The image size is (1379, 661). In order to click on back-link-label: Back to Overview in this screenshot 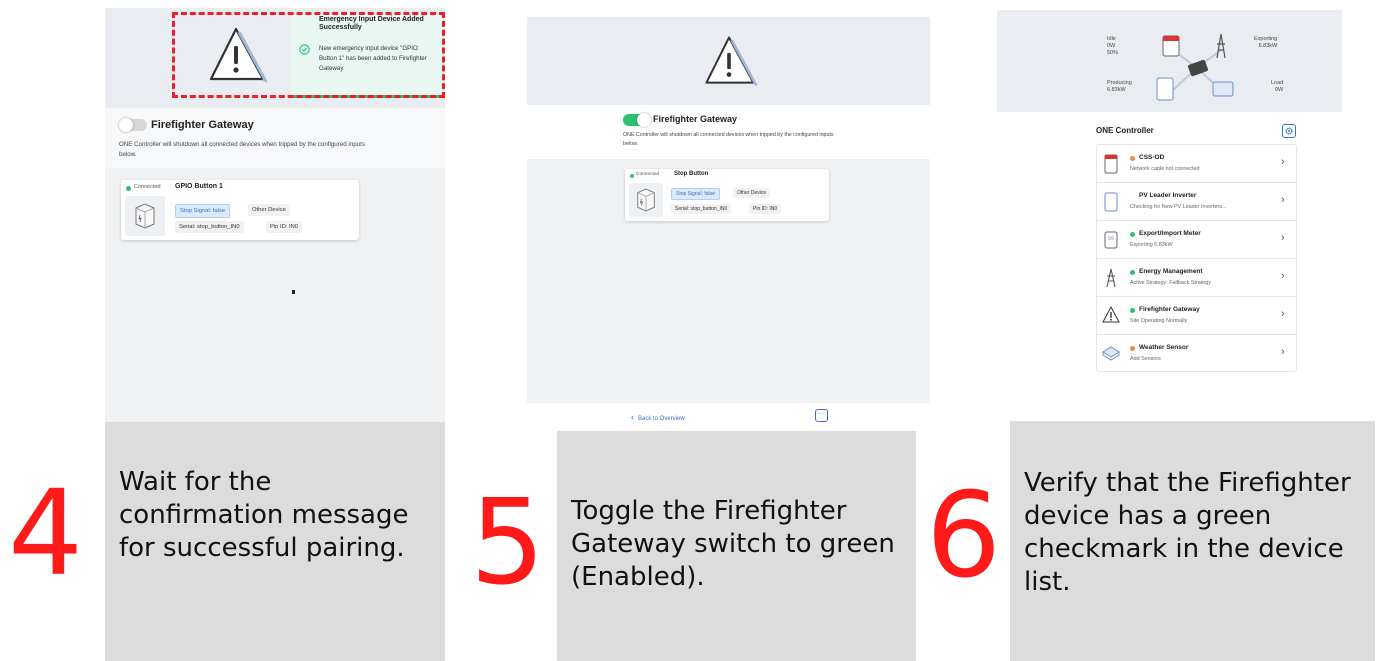, I will do `click(661, 419)`.